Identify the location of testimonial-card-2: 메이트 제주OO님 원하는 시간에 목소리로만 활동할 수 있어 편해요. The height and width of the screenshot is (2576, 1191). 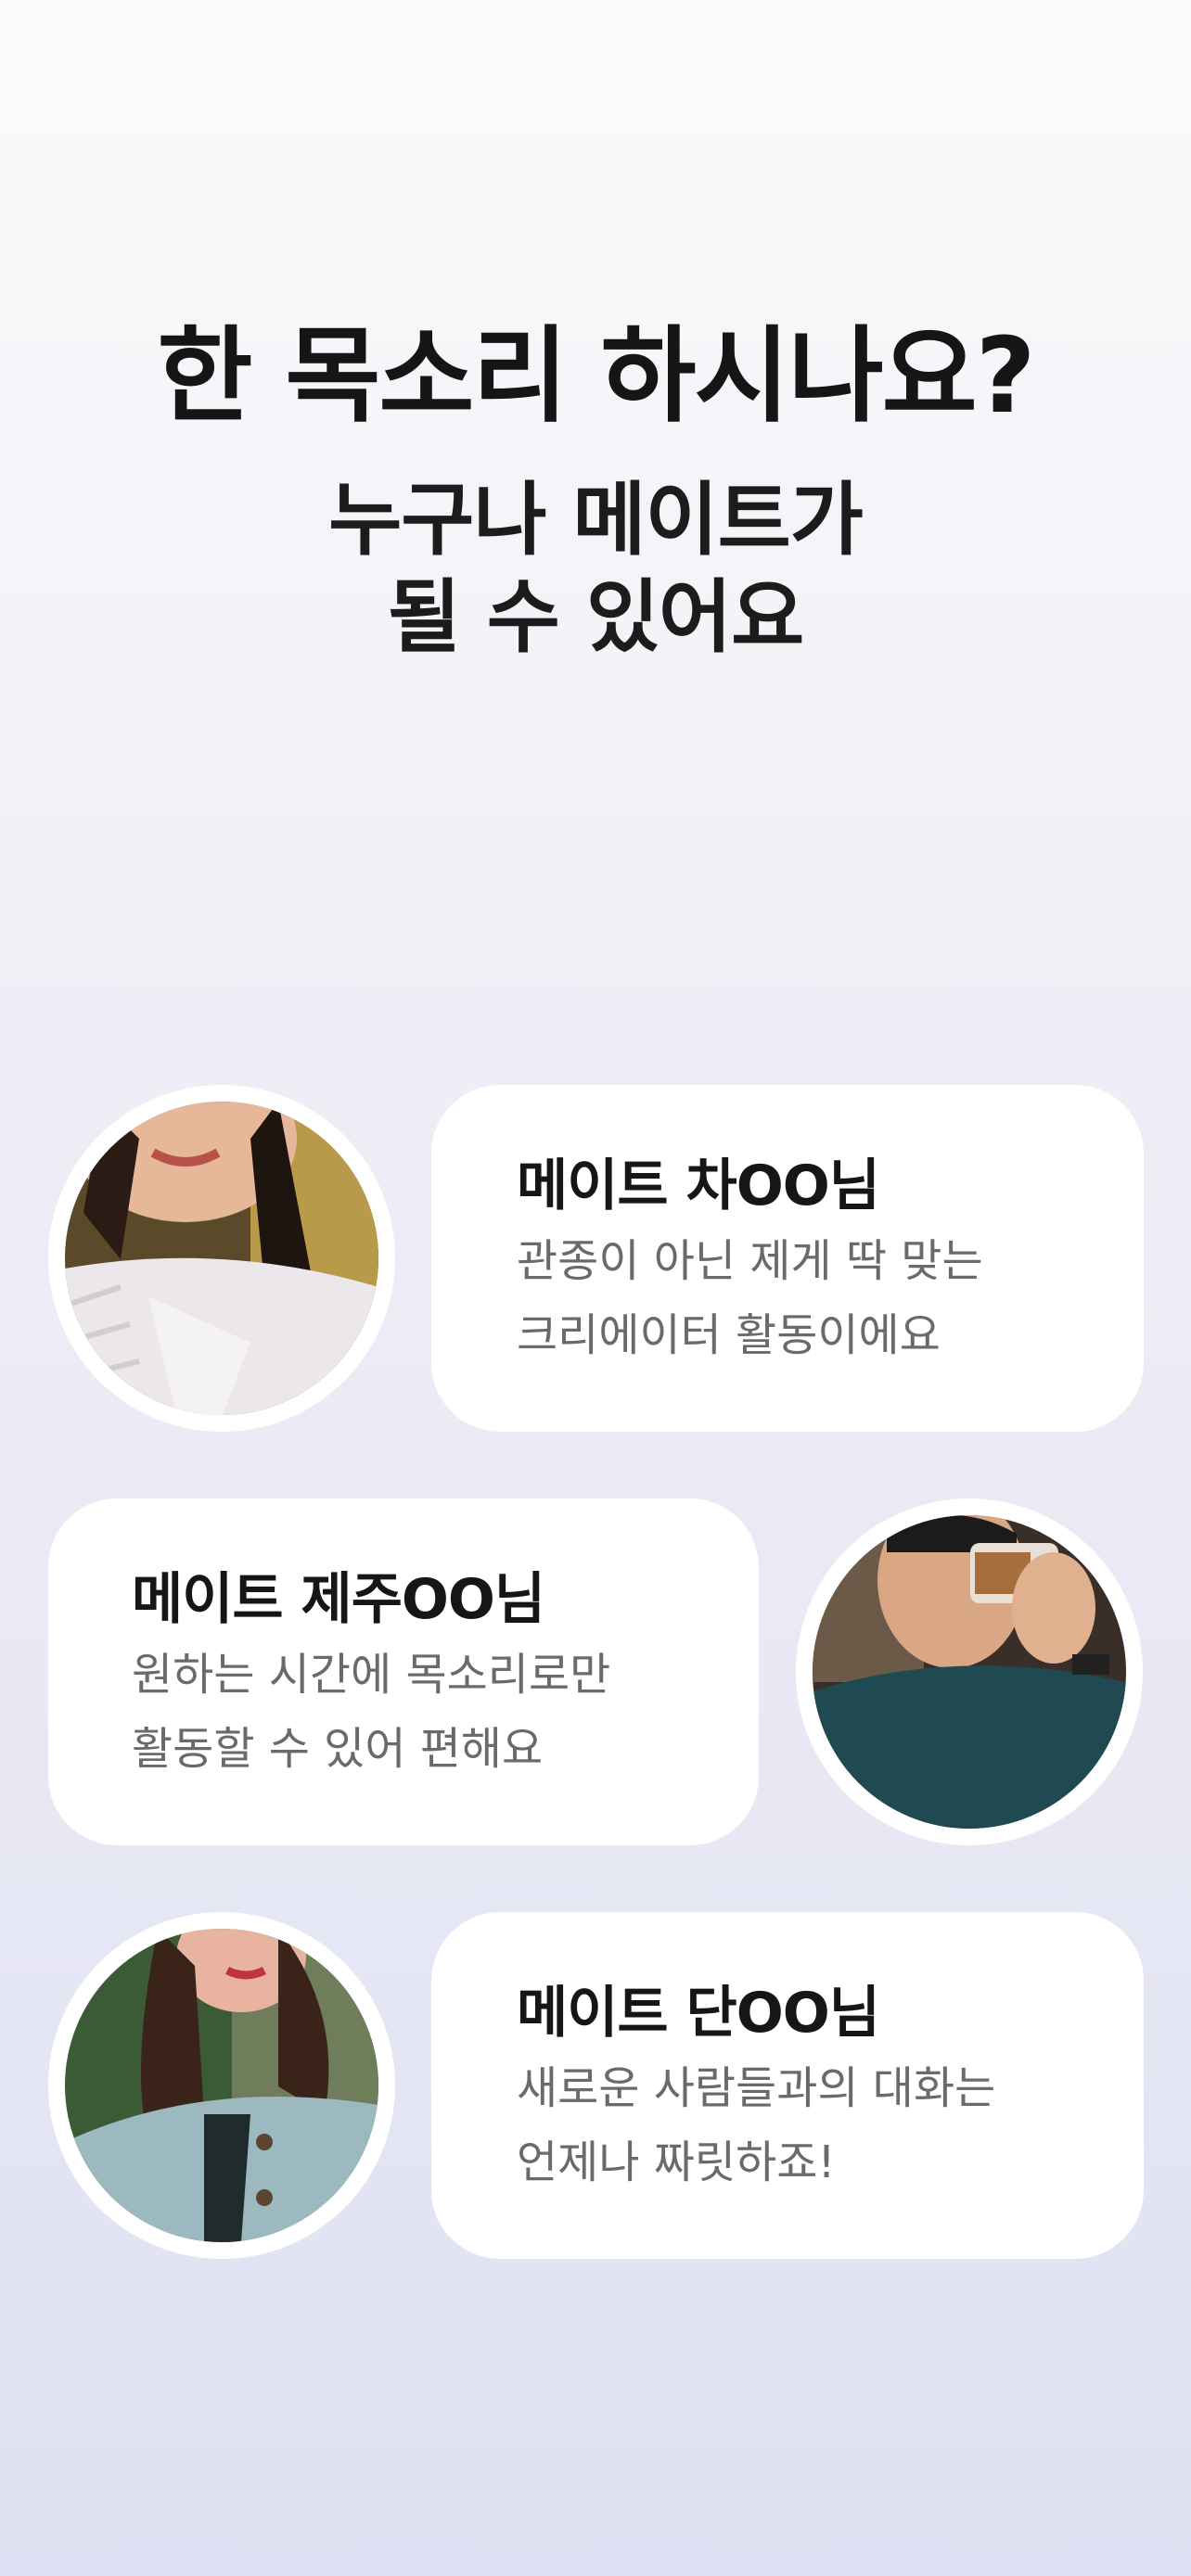
(403, 1672).